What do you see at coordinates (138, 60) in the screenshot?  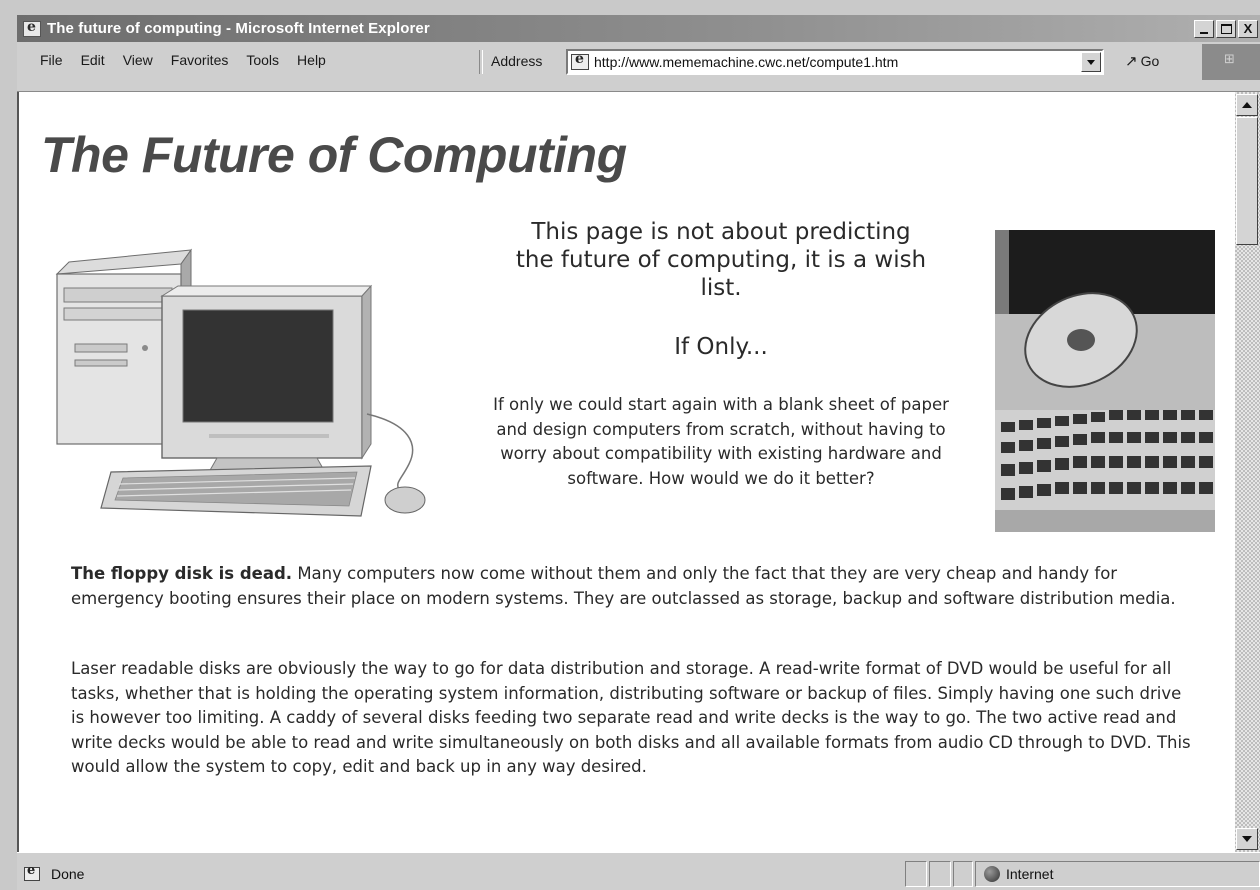 I see `menu-view: View` at bounding box center [138, 60].